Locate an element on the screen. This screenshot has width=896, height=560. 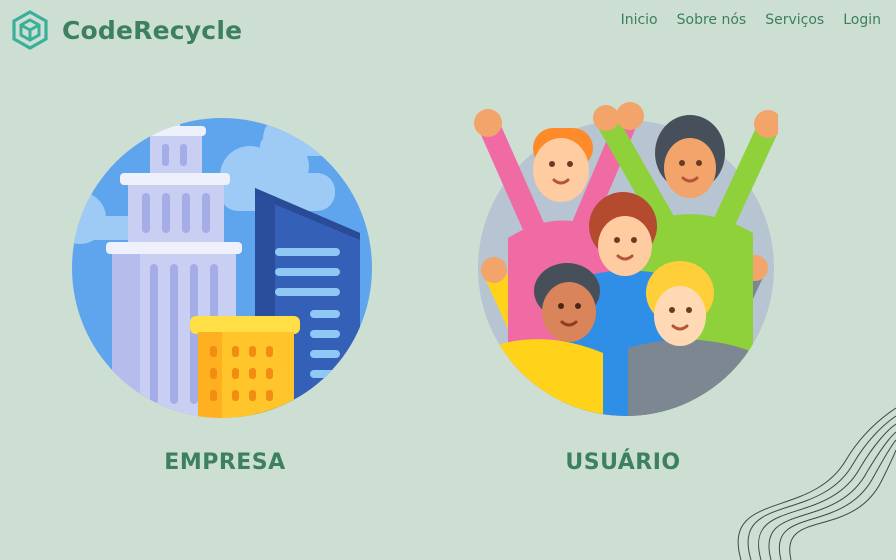
brand-name: CodeRecycle is located at coordinates (152, 30).